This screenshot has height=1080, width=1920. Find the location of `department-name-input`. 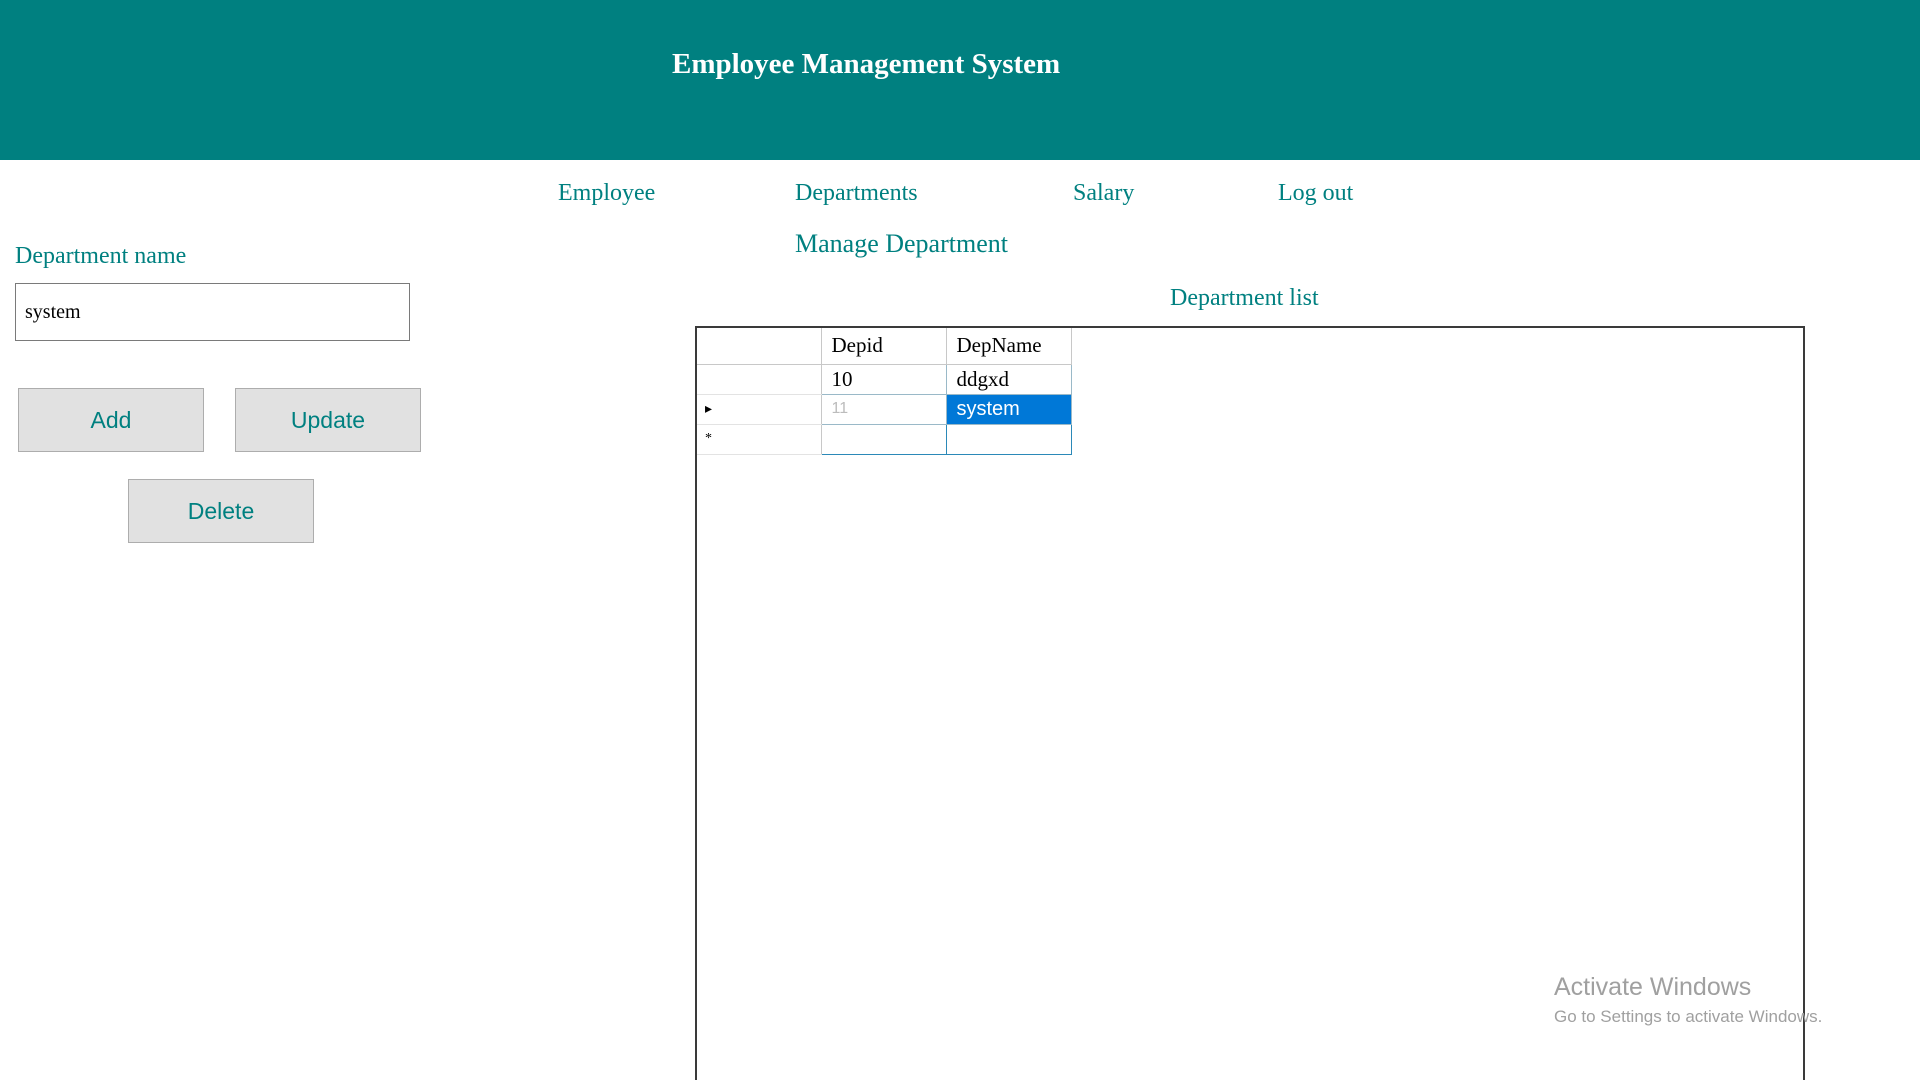

department-name-input is located at coordinates (212, 312).